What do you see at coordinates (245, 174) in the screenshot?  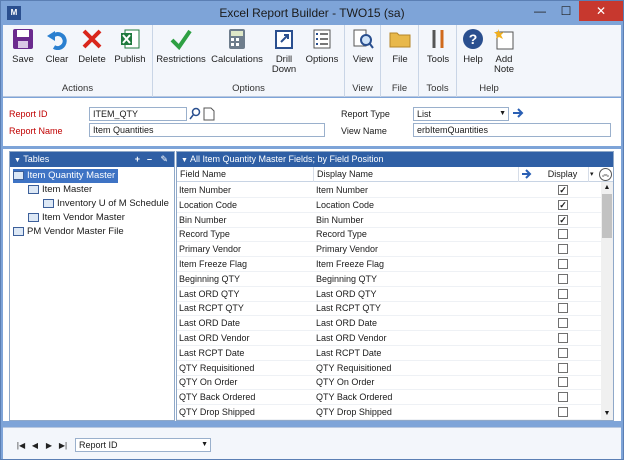 I see `column-header-field-name: Field Name` at bounding box center [245, 174].